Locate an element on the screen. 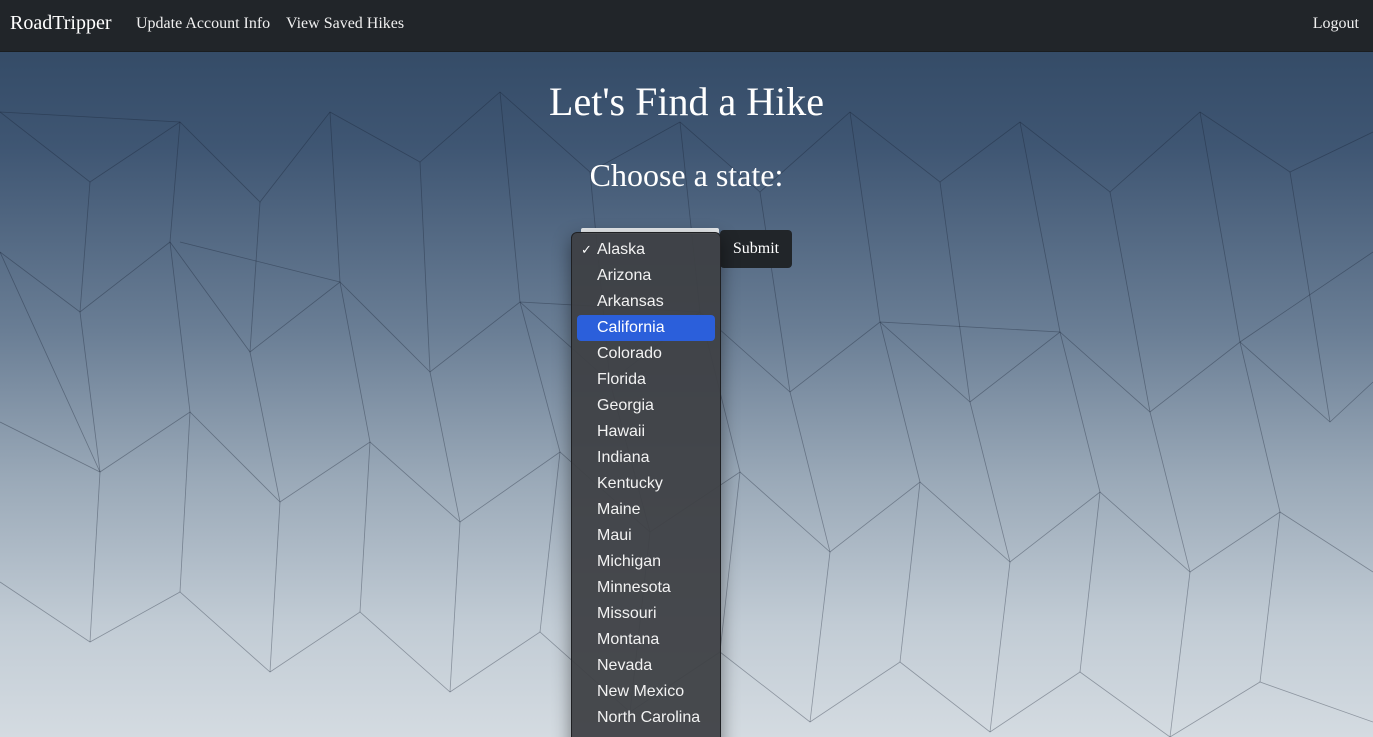  dropdown-option: Missouri is located at coordinates (646, 614).